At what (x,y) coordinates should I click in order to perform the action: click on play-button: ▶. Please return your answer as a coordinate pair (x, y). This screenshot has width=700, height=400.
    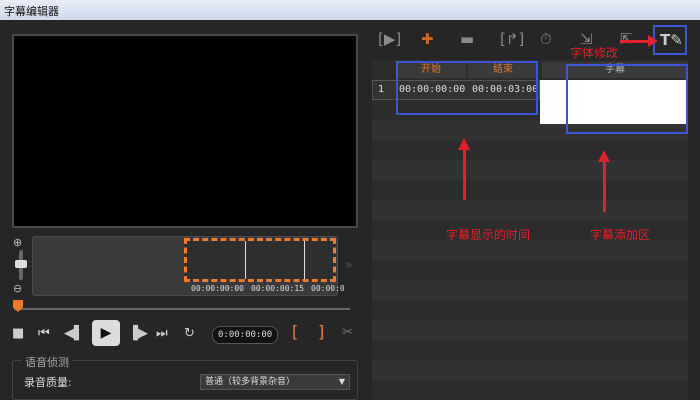
    Looking at the image, I should click on (106, 333).